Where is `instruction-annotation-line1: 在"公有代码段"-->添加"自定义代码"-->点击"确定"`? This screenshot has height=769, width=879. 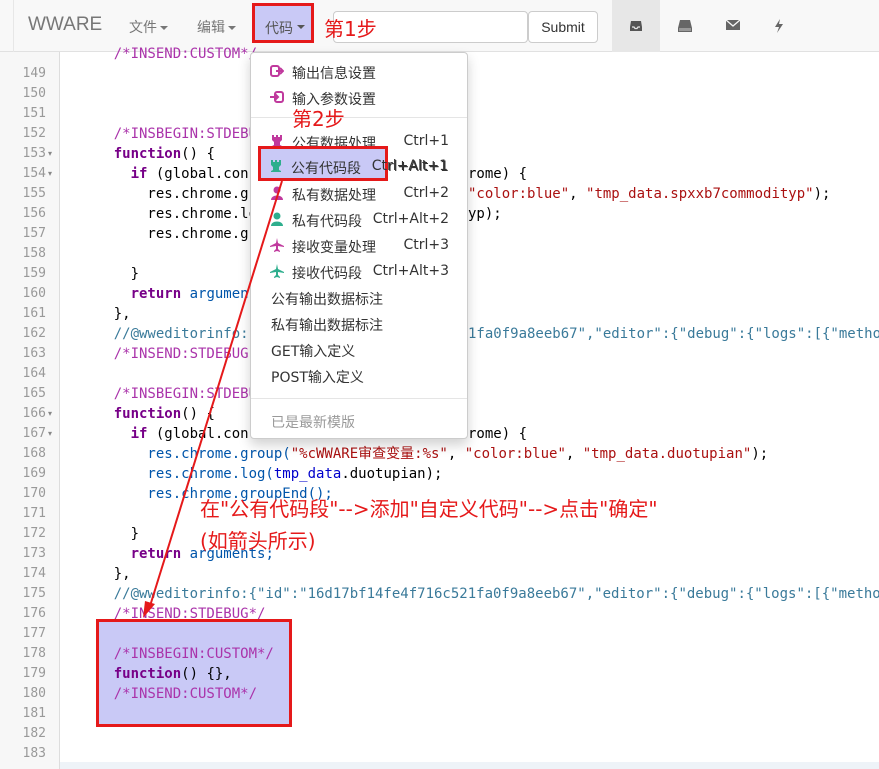 instruction-annotation-line1: 在"公有代码段"-->添加"自定义代码"-->点击"确定" is located at coordinates (429, 509).